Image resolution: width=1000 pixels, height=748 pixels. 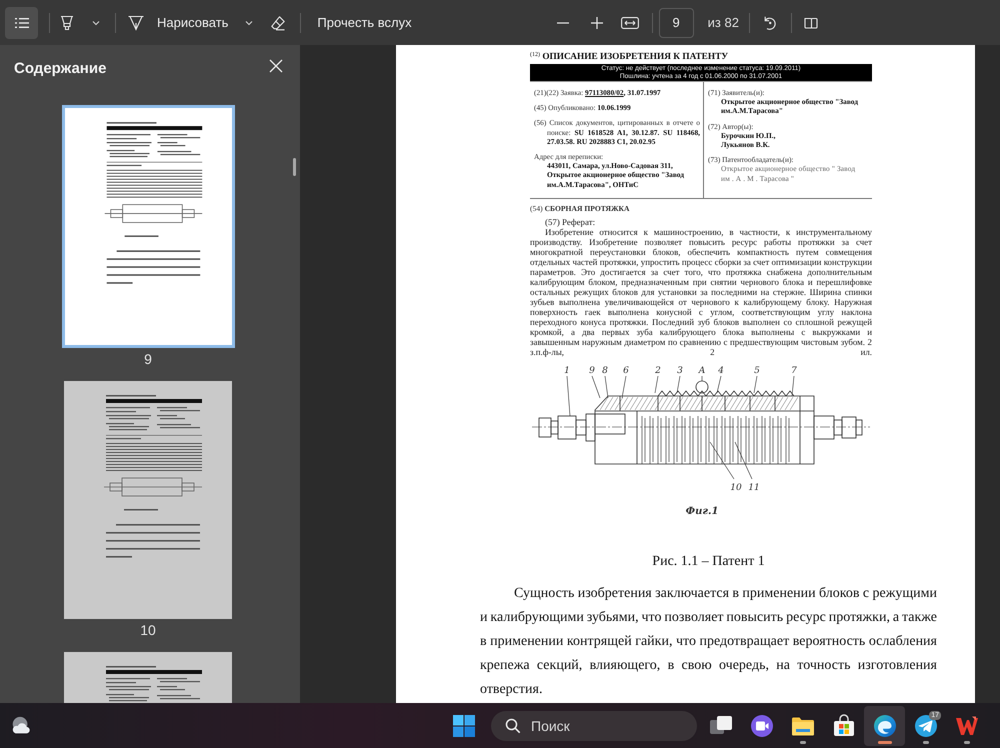 I want to click on callout-number: 11, so click(x=754, y=487).